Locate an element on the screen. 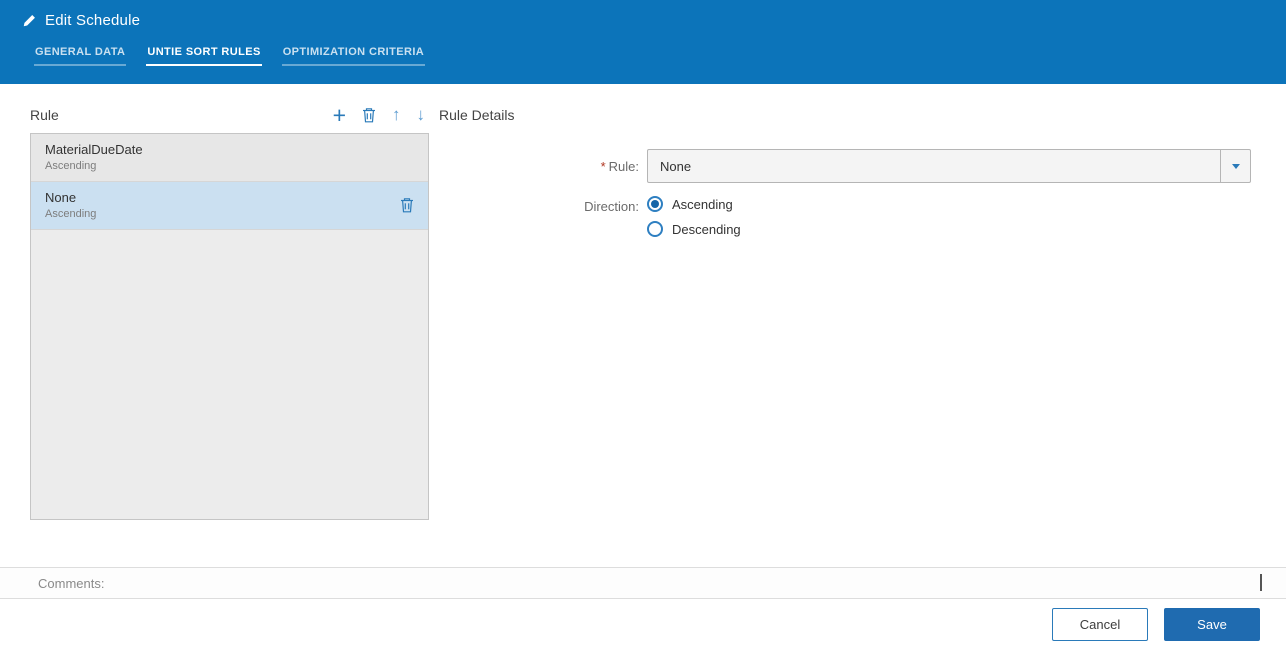  comments-label: Comments: is located at coordinates (71, 583).